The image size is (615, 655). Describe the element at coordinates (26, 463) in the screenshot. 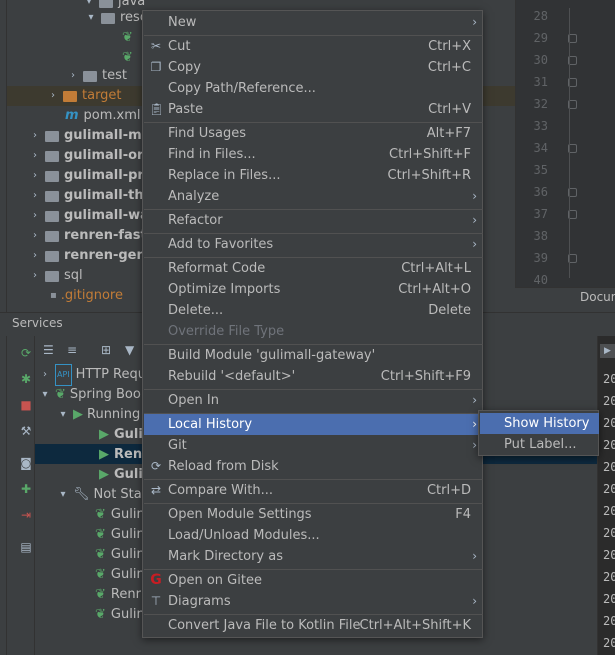

I see `camera-icon: ◙` at that location.